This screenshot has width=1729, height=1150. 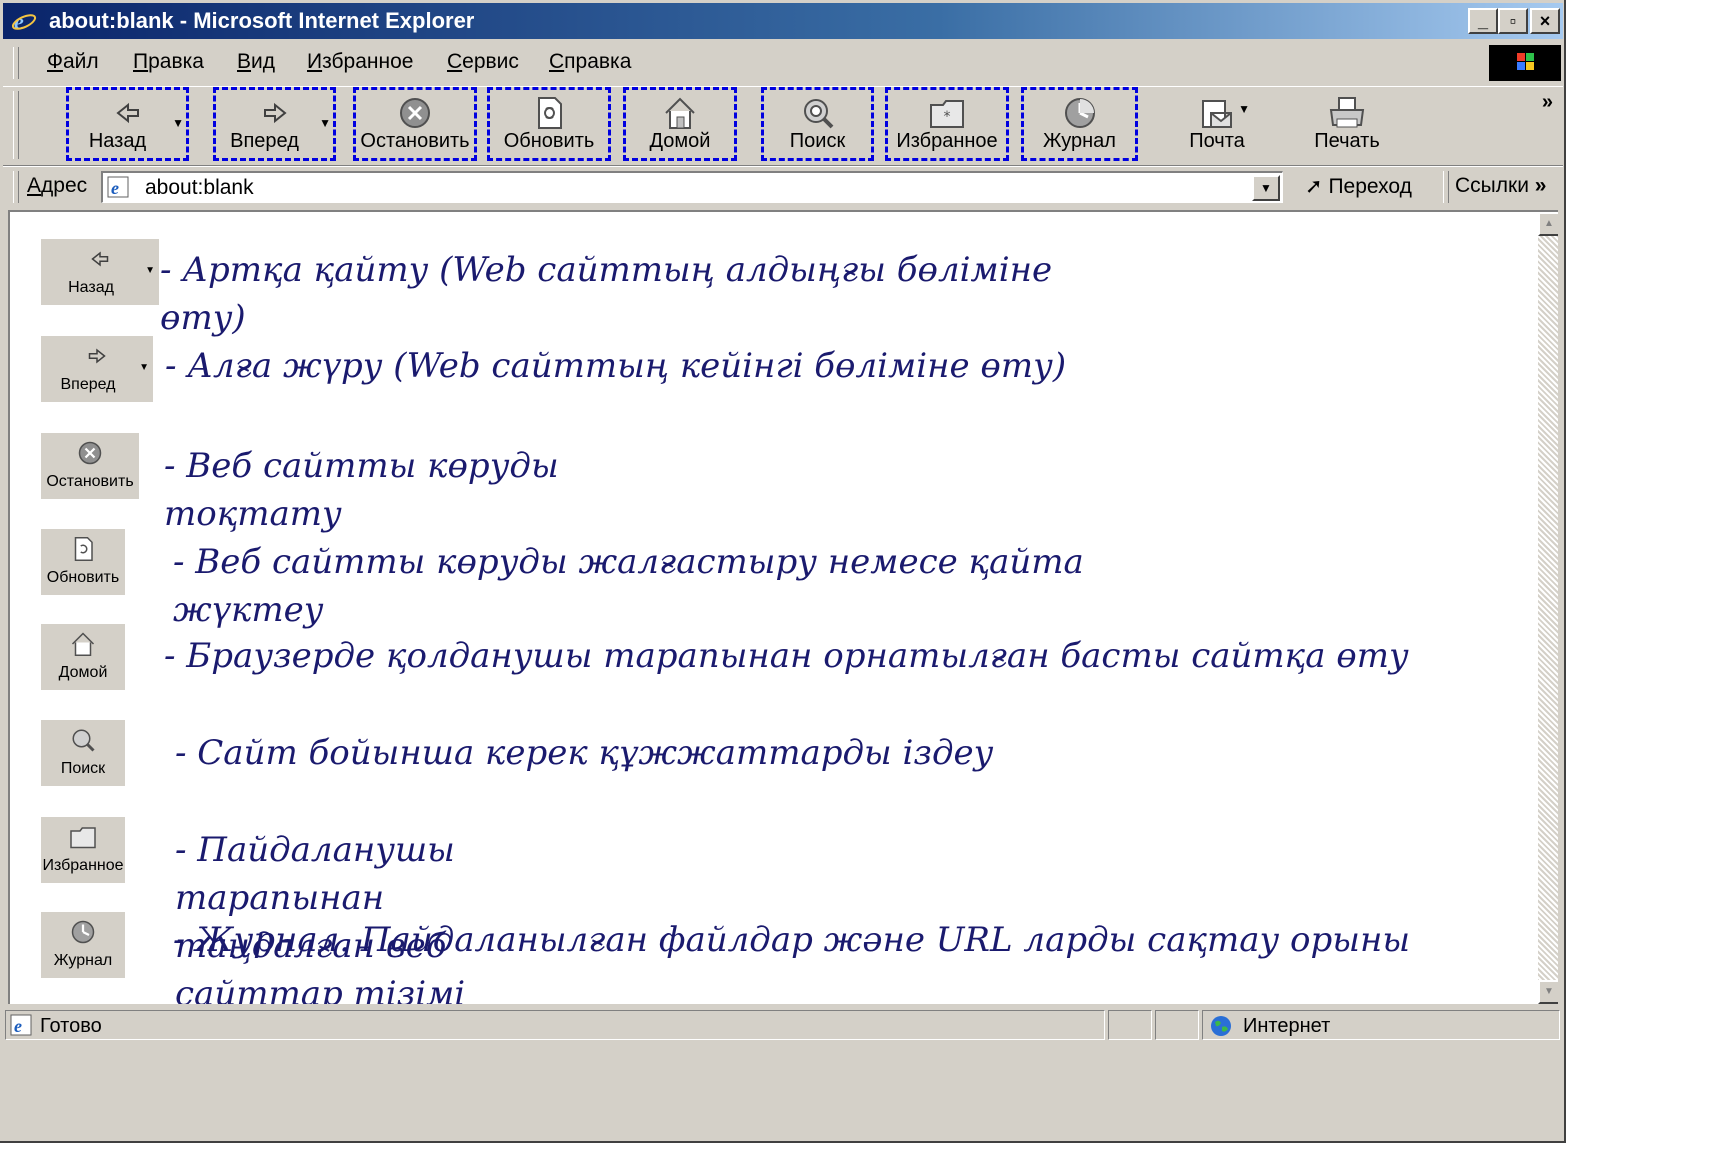 What do you see at coordinates (275, 113) in the screenshot?
I see `forward-arrow-icon` at bounding box center [275, 113].